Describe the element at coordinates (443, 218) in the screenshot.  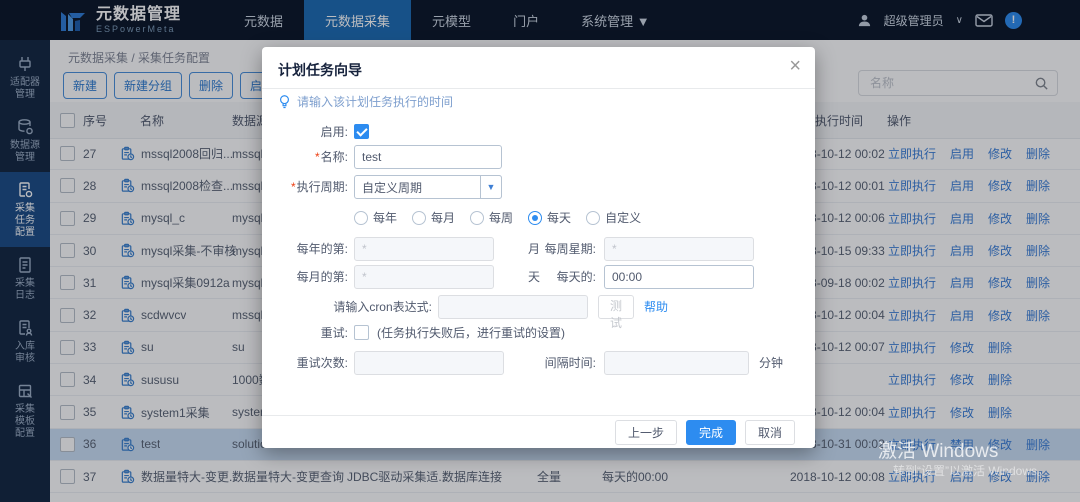
I see `radio-label: 每月` at that location.